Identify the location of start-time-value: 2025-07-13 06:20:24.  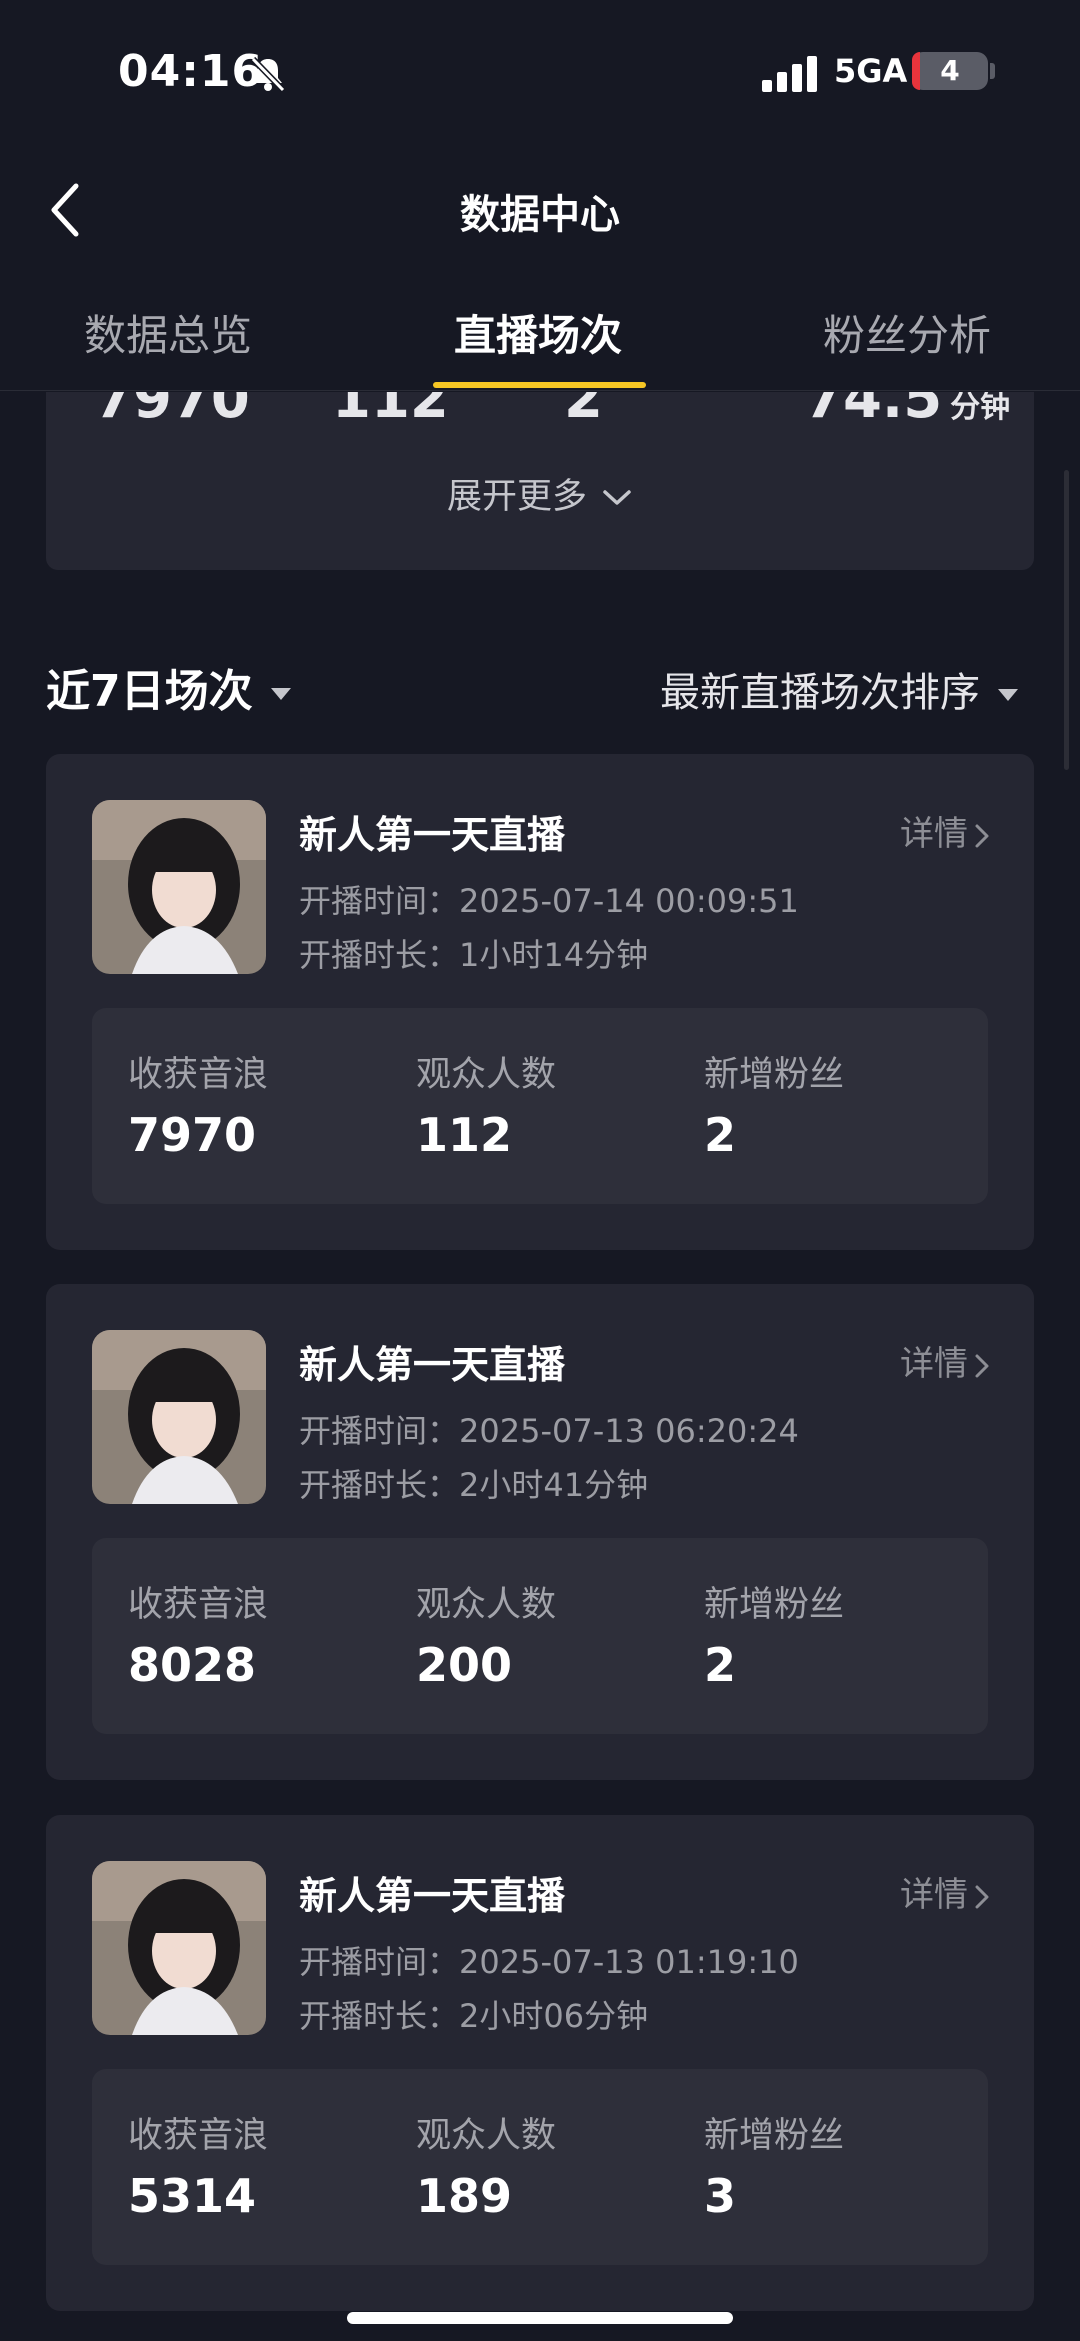
(629, 1431).